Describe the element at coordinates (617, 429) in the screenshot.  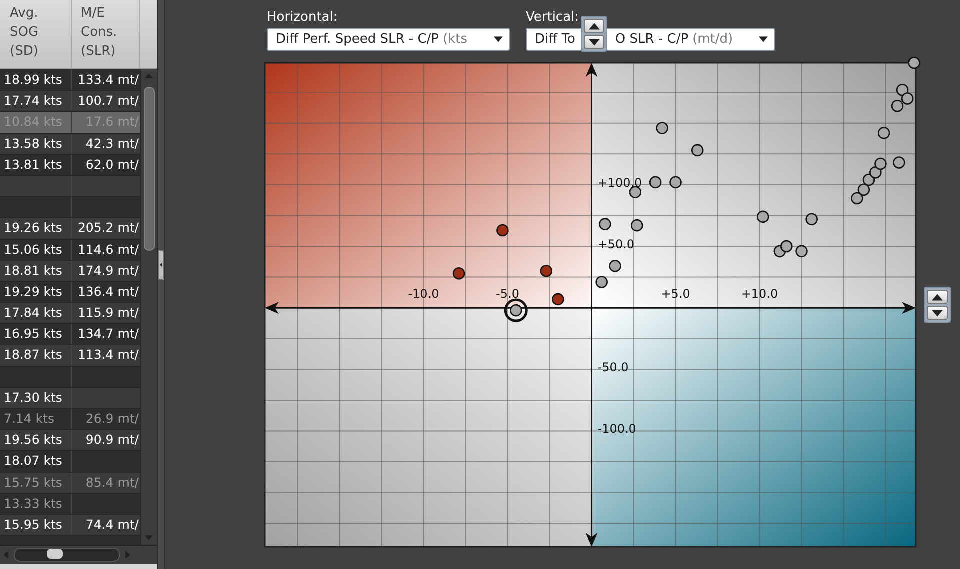
I see `y-tick-label: -100.0` at that location.